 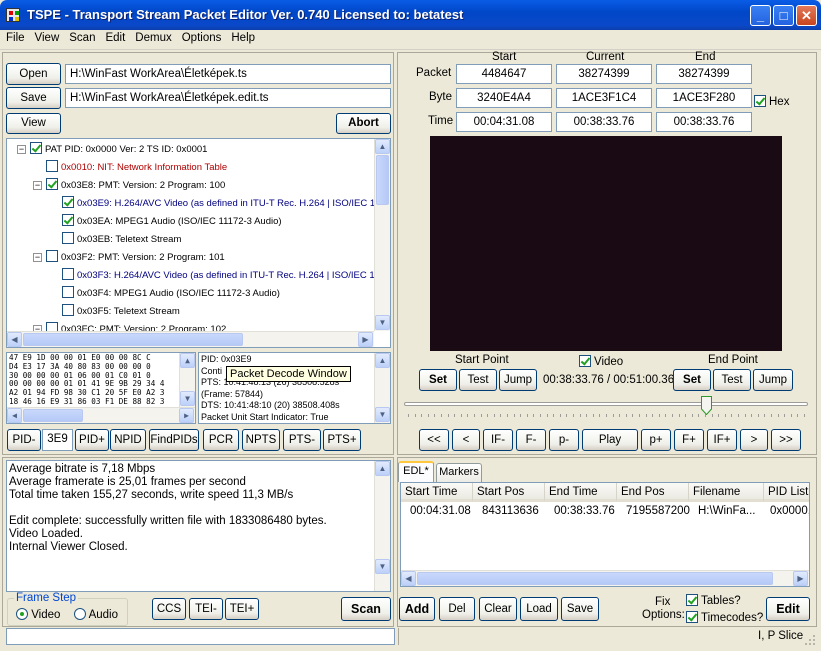 What do you see at coordinates (504, 98) in the screenshot?
I see `byte-start-field: 3240E4A4` at bounding box center [504, 98].